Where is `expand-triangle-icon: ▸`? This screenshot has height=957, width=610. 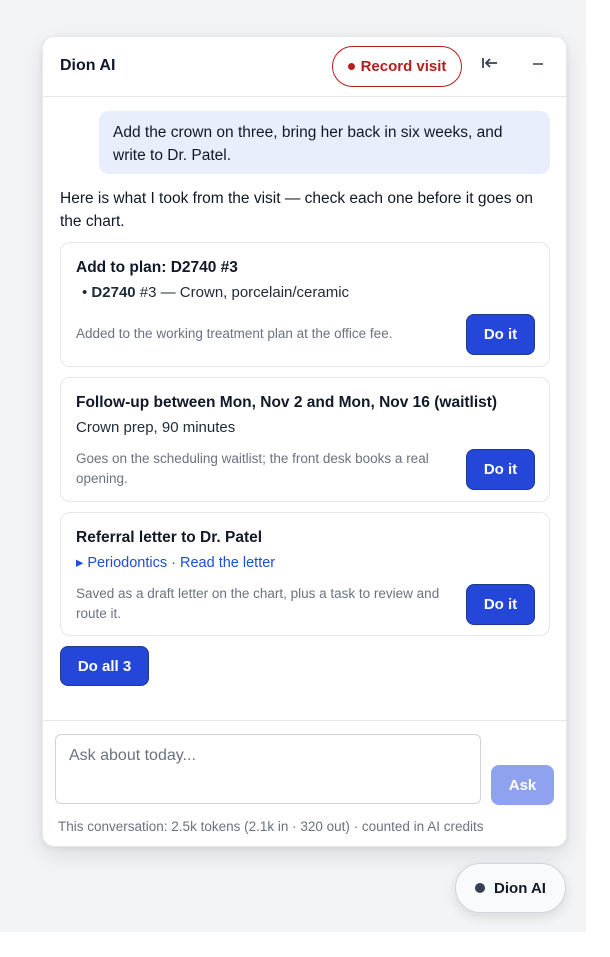
expand-triangle-icon: ▸ is located at coordinates (79, 563).